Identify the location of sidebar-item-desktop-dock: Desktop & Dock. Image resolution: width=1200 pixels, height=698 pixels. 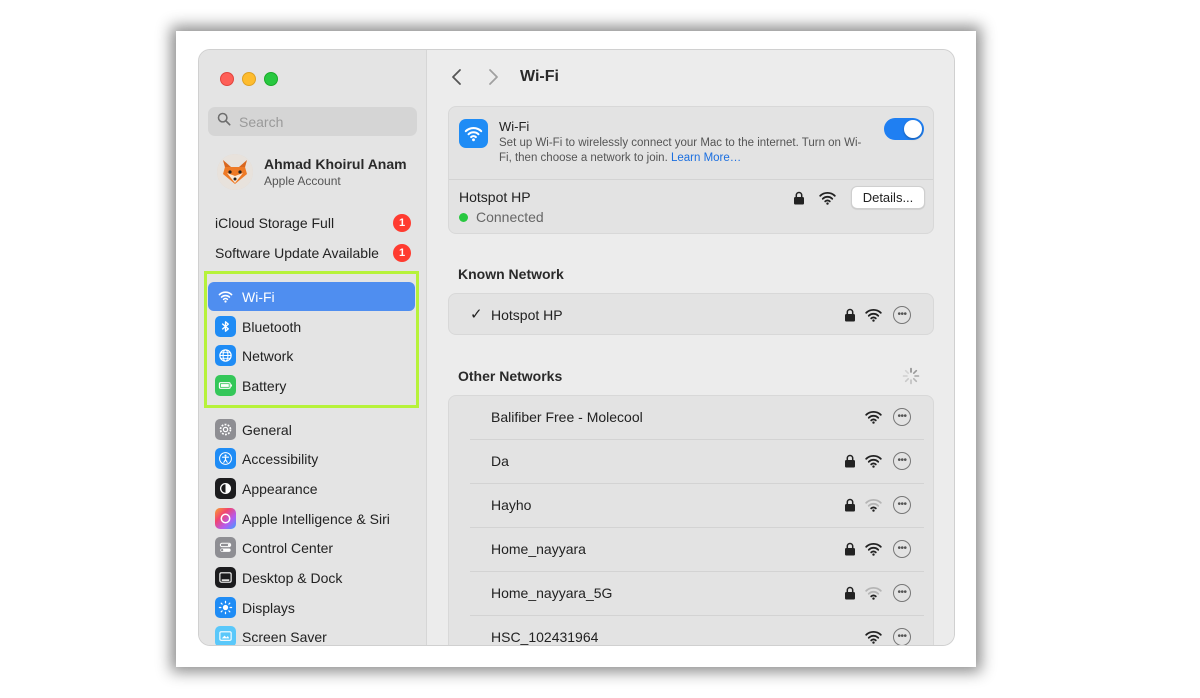
(311, 577).